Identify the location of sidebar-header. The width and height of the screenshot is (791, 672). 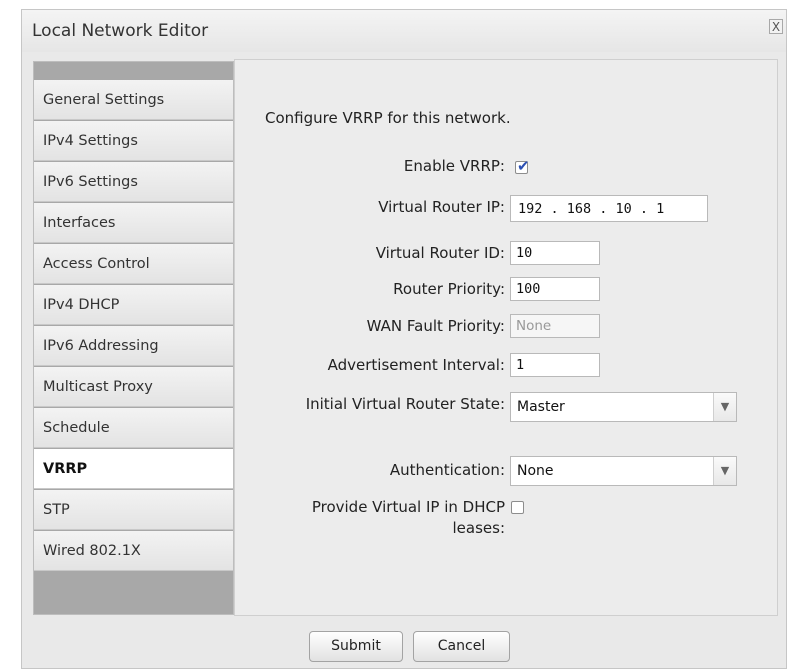
(133, 71).